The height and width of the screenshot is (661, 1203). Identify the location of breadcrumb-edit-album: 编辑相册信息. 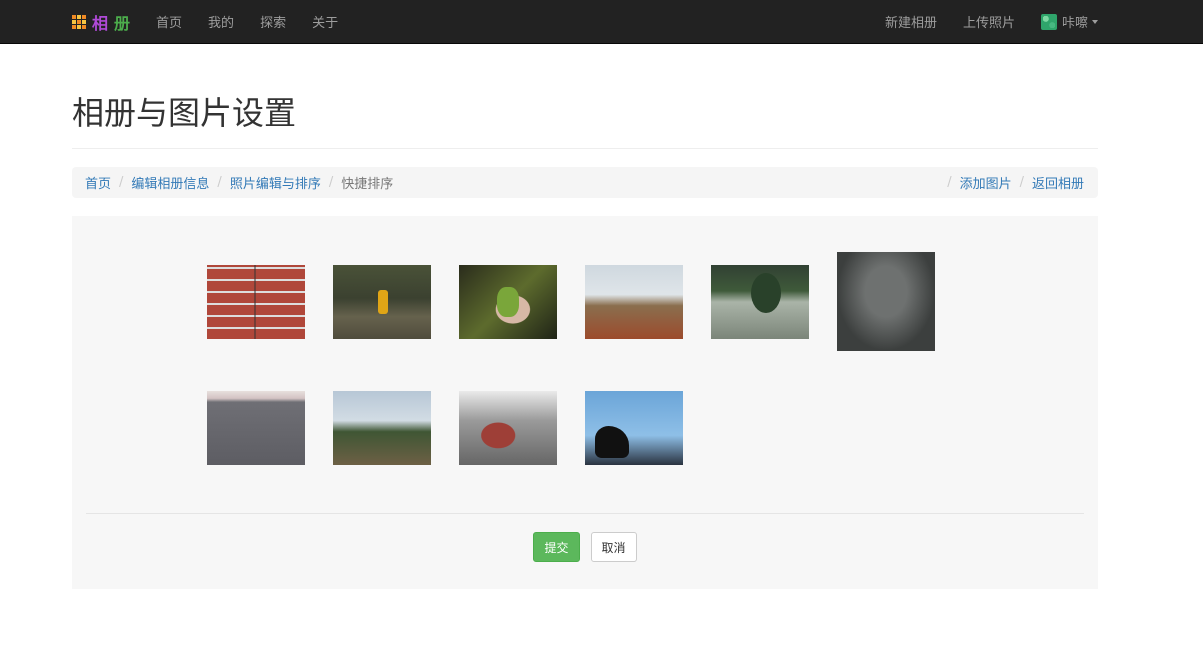
(170, 182).